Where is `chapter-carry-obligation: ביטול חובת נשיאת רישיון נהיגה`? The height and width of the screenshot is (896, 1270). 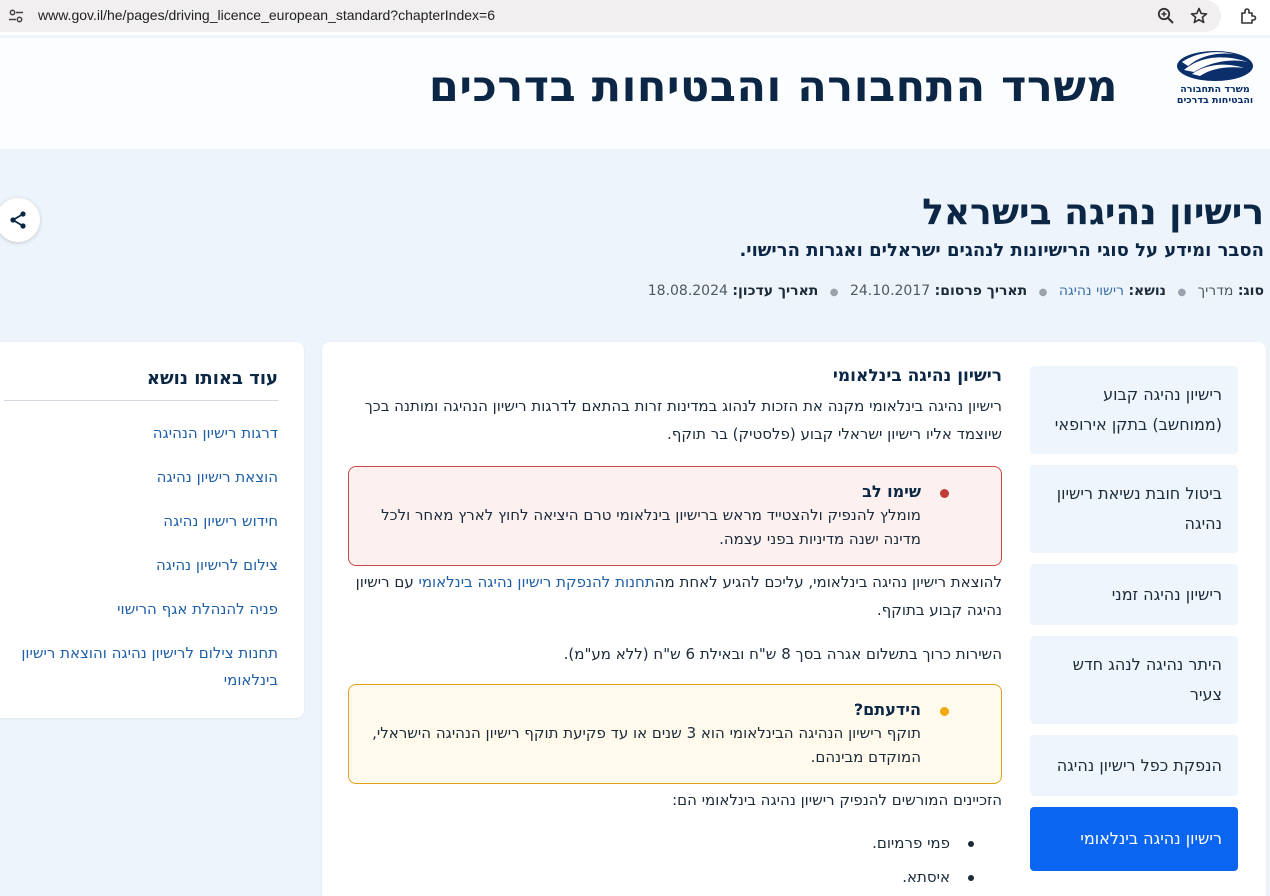
chapter-carry-obligation: ביטול חובת נשיאת רישיון נהיגה is located at coordinates (1134, 509).